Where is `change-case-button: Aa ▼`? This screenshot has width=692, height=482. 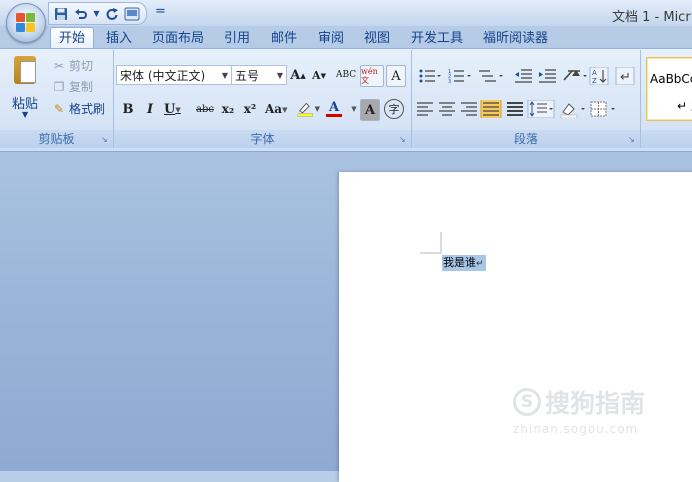
change-case-button: Aa ▼ is located at coordinates (276, 109).